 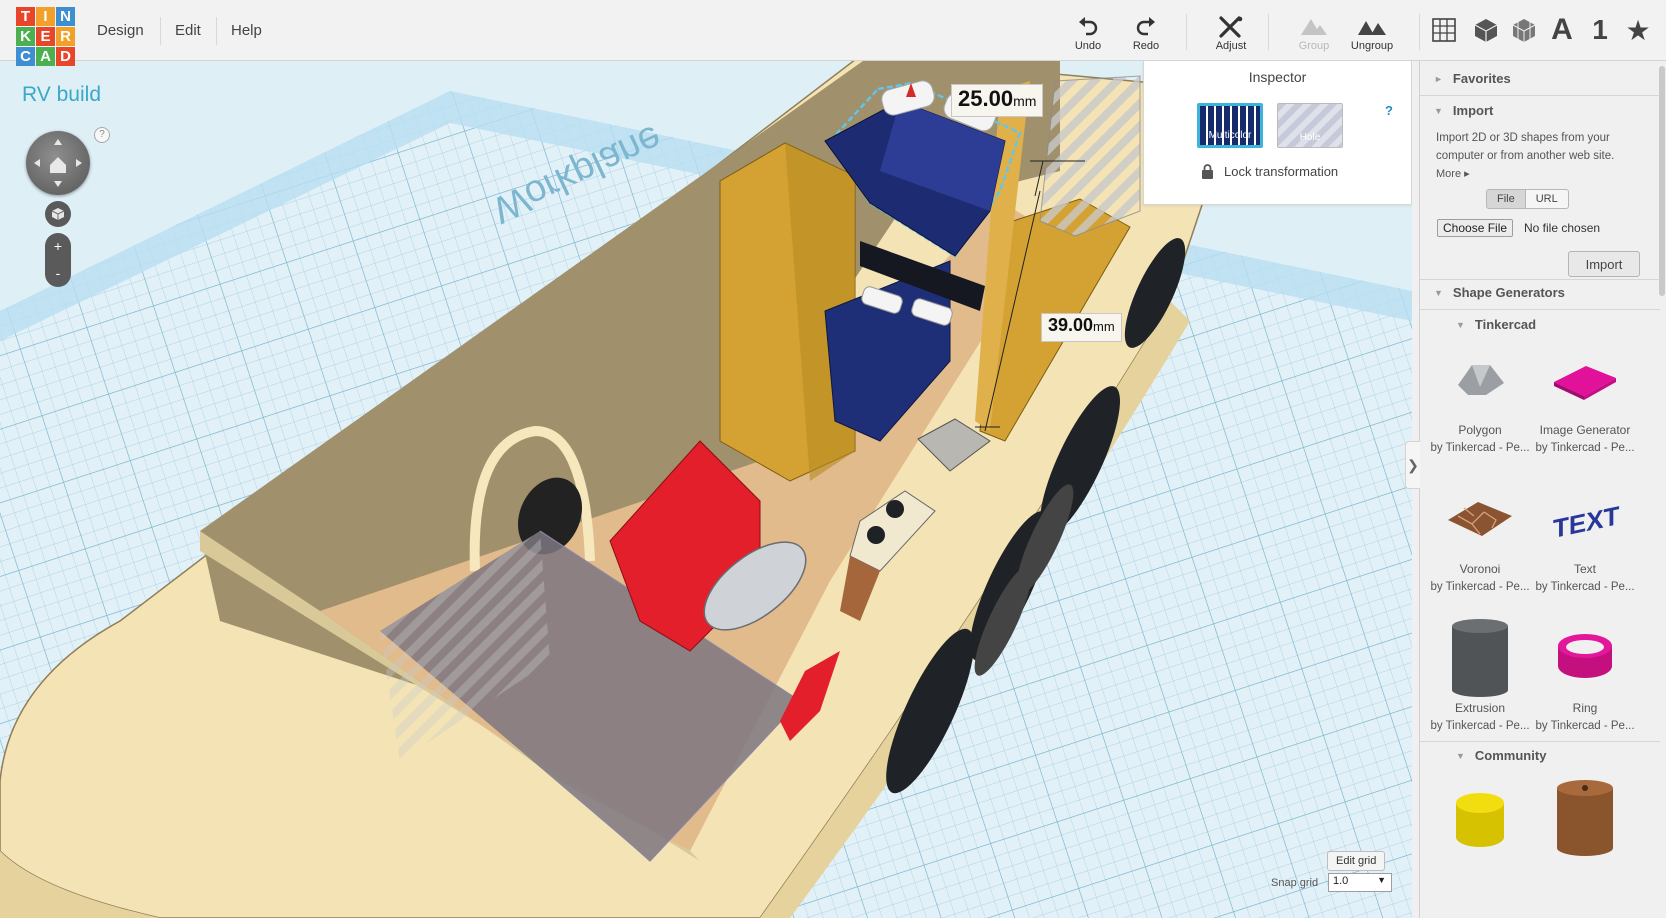 What do you see at coordinates (120, 30) in the screenshot?
I see `menu-design: Design` at bounding box center [120, 30].